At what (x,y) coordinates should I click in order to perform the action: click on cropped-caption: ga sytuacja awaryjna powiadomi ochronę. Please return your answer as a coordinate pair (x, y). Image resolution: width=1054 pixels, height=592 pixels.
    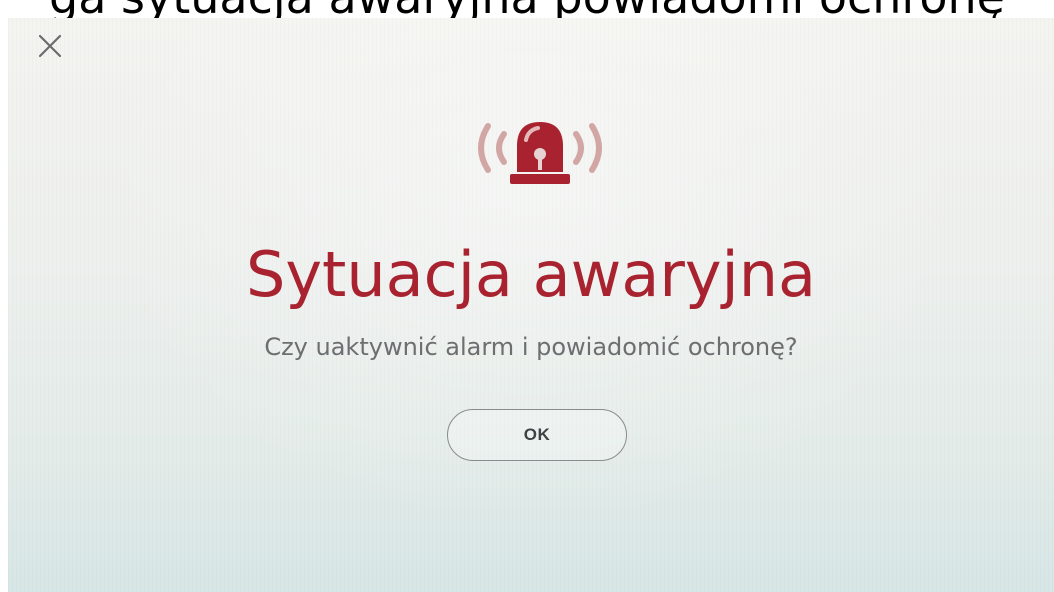
    Looking at the image, I should click on (527, 10).